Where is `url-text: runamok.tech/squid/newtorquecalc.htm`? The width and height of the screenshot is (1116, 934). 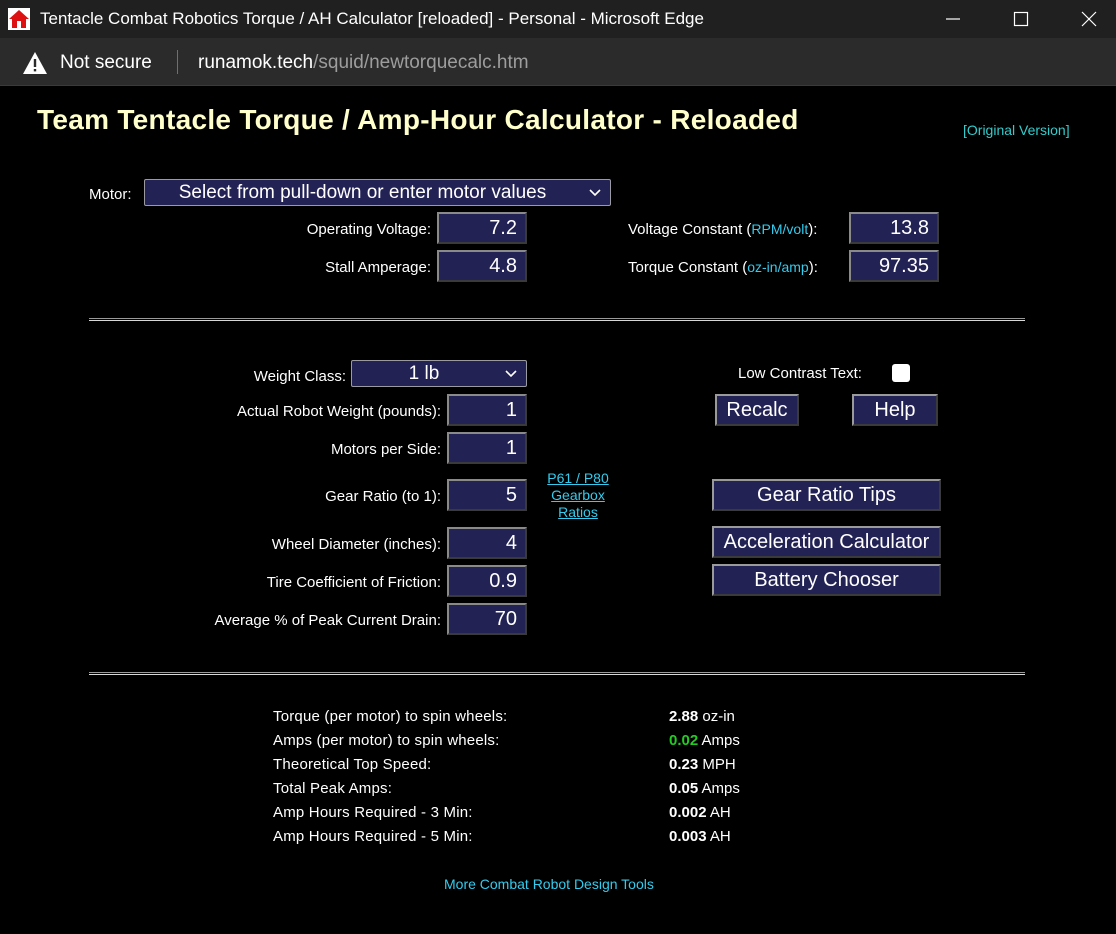 url-text: runamok.tech/squid/newtorquecalc.htm is located at coordinates (363, 63).